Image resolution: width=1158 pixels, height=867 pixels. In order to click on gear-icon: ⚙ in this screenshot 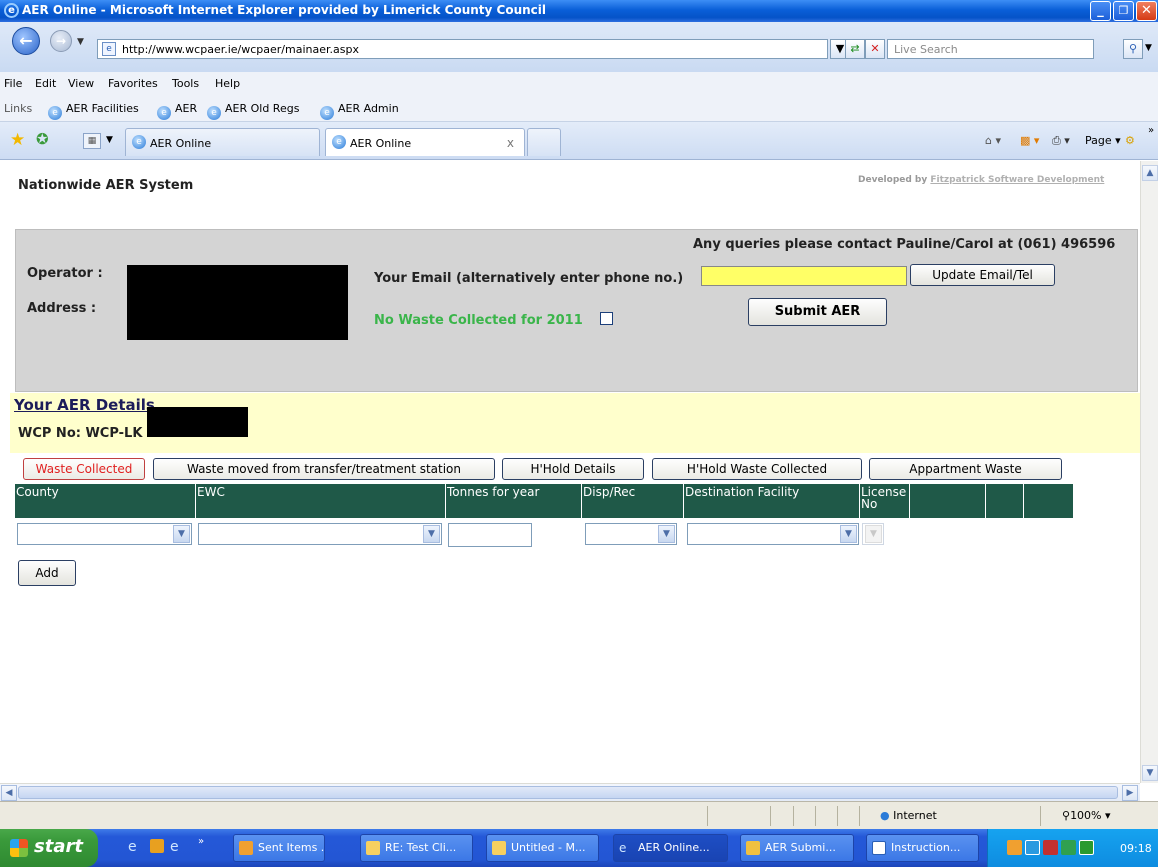, I will do `click(1130, 140)`.